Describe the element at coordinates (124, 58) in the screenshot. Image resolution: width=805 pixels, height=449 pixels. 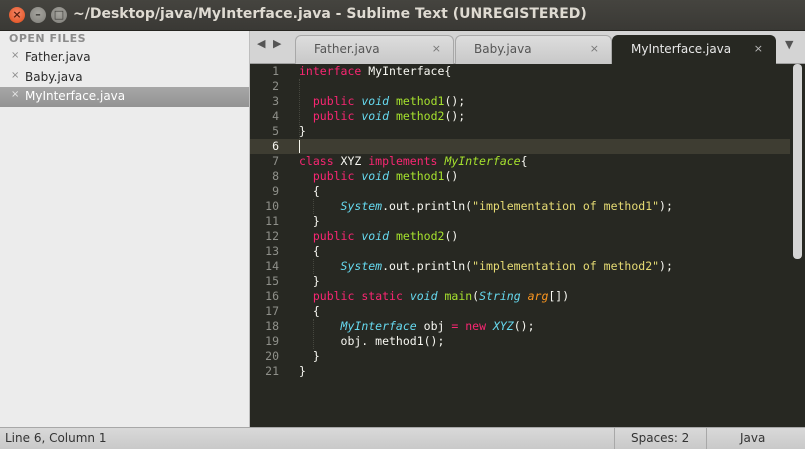
I see `sidebar-item-father: × Father.java` at that location.